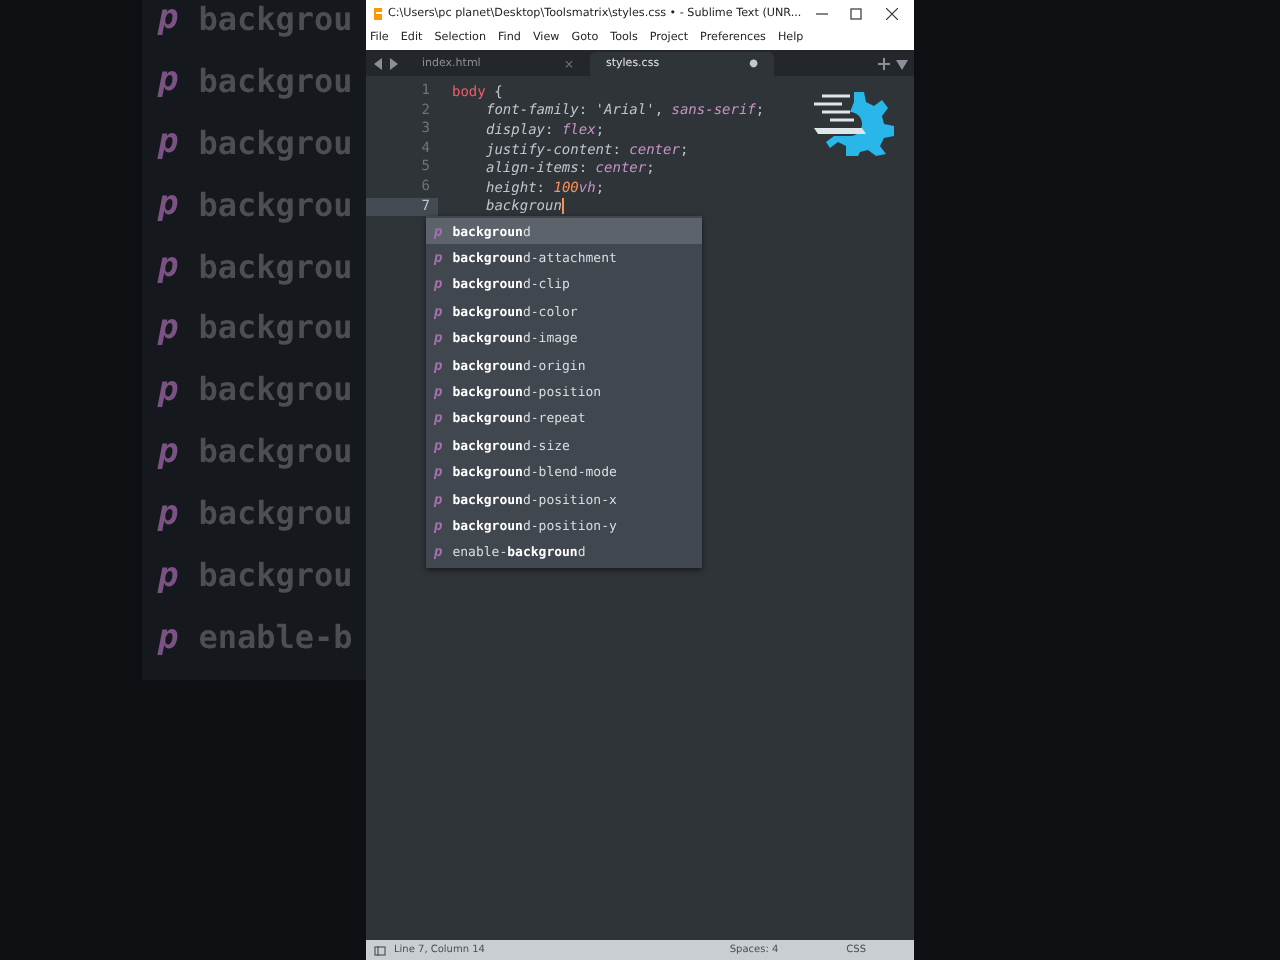 This screenshot has width=1280, height=960. What do you see at coordinates (275, 637) in the screenshot?
I see `backdrop-text: enable-b` at bounding box center [275, 637].